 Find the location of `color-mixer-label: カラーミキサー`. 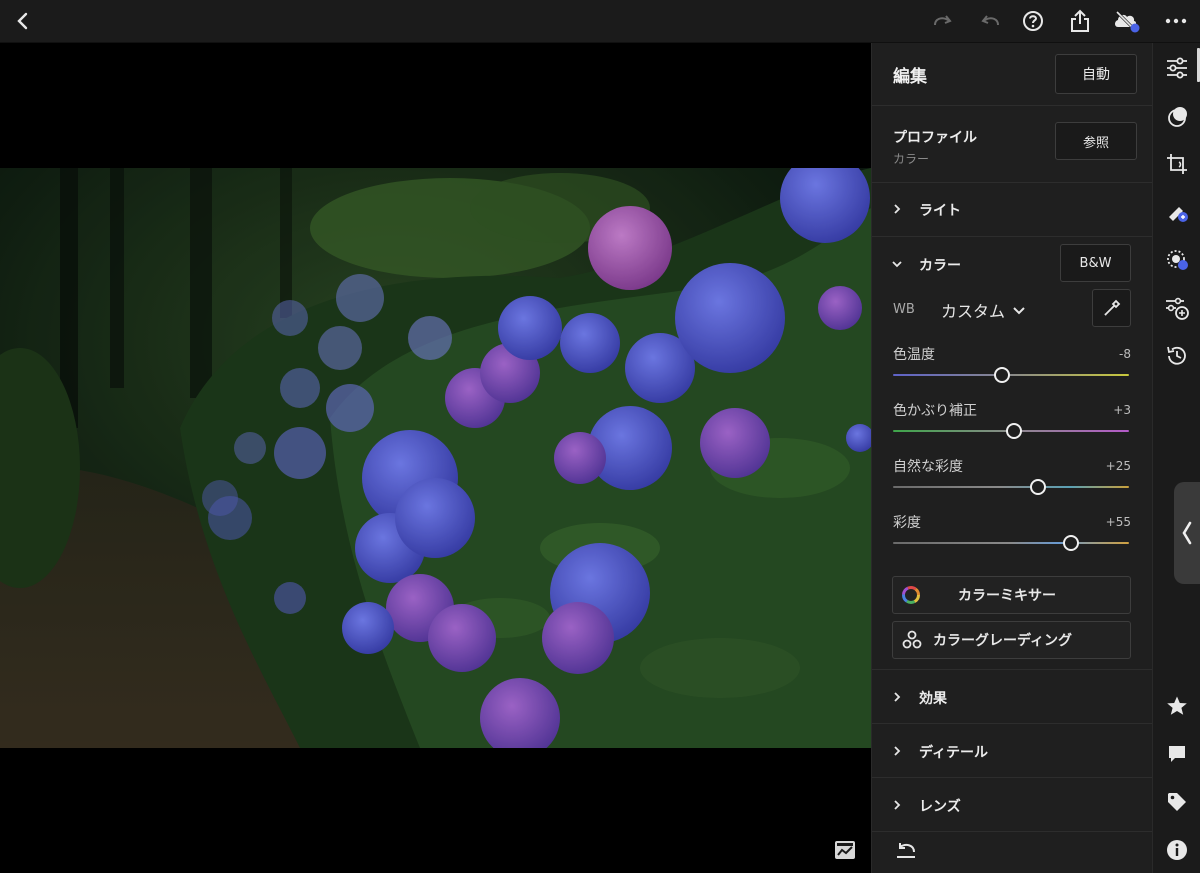

color-mixer-label: カラーミキサー is located at coordinates (1007, 596).